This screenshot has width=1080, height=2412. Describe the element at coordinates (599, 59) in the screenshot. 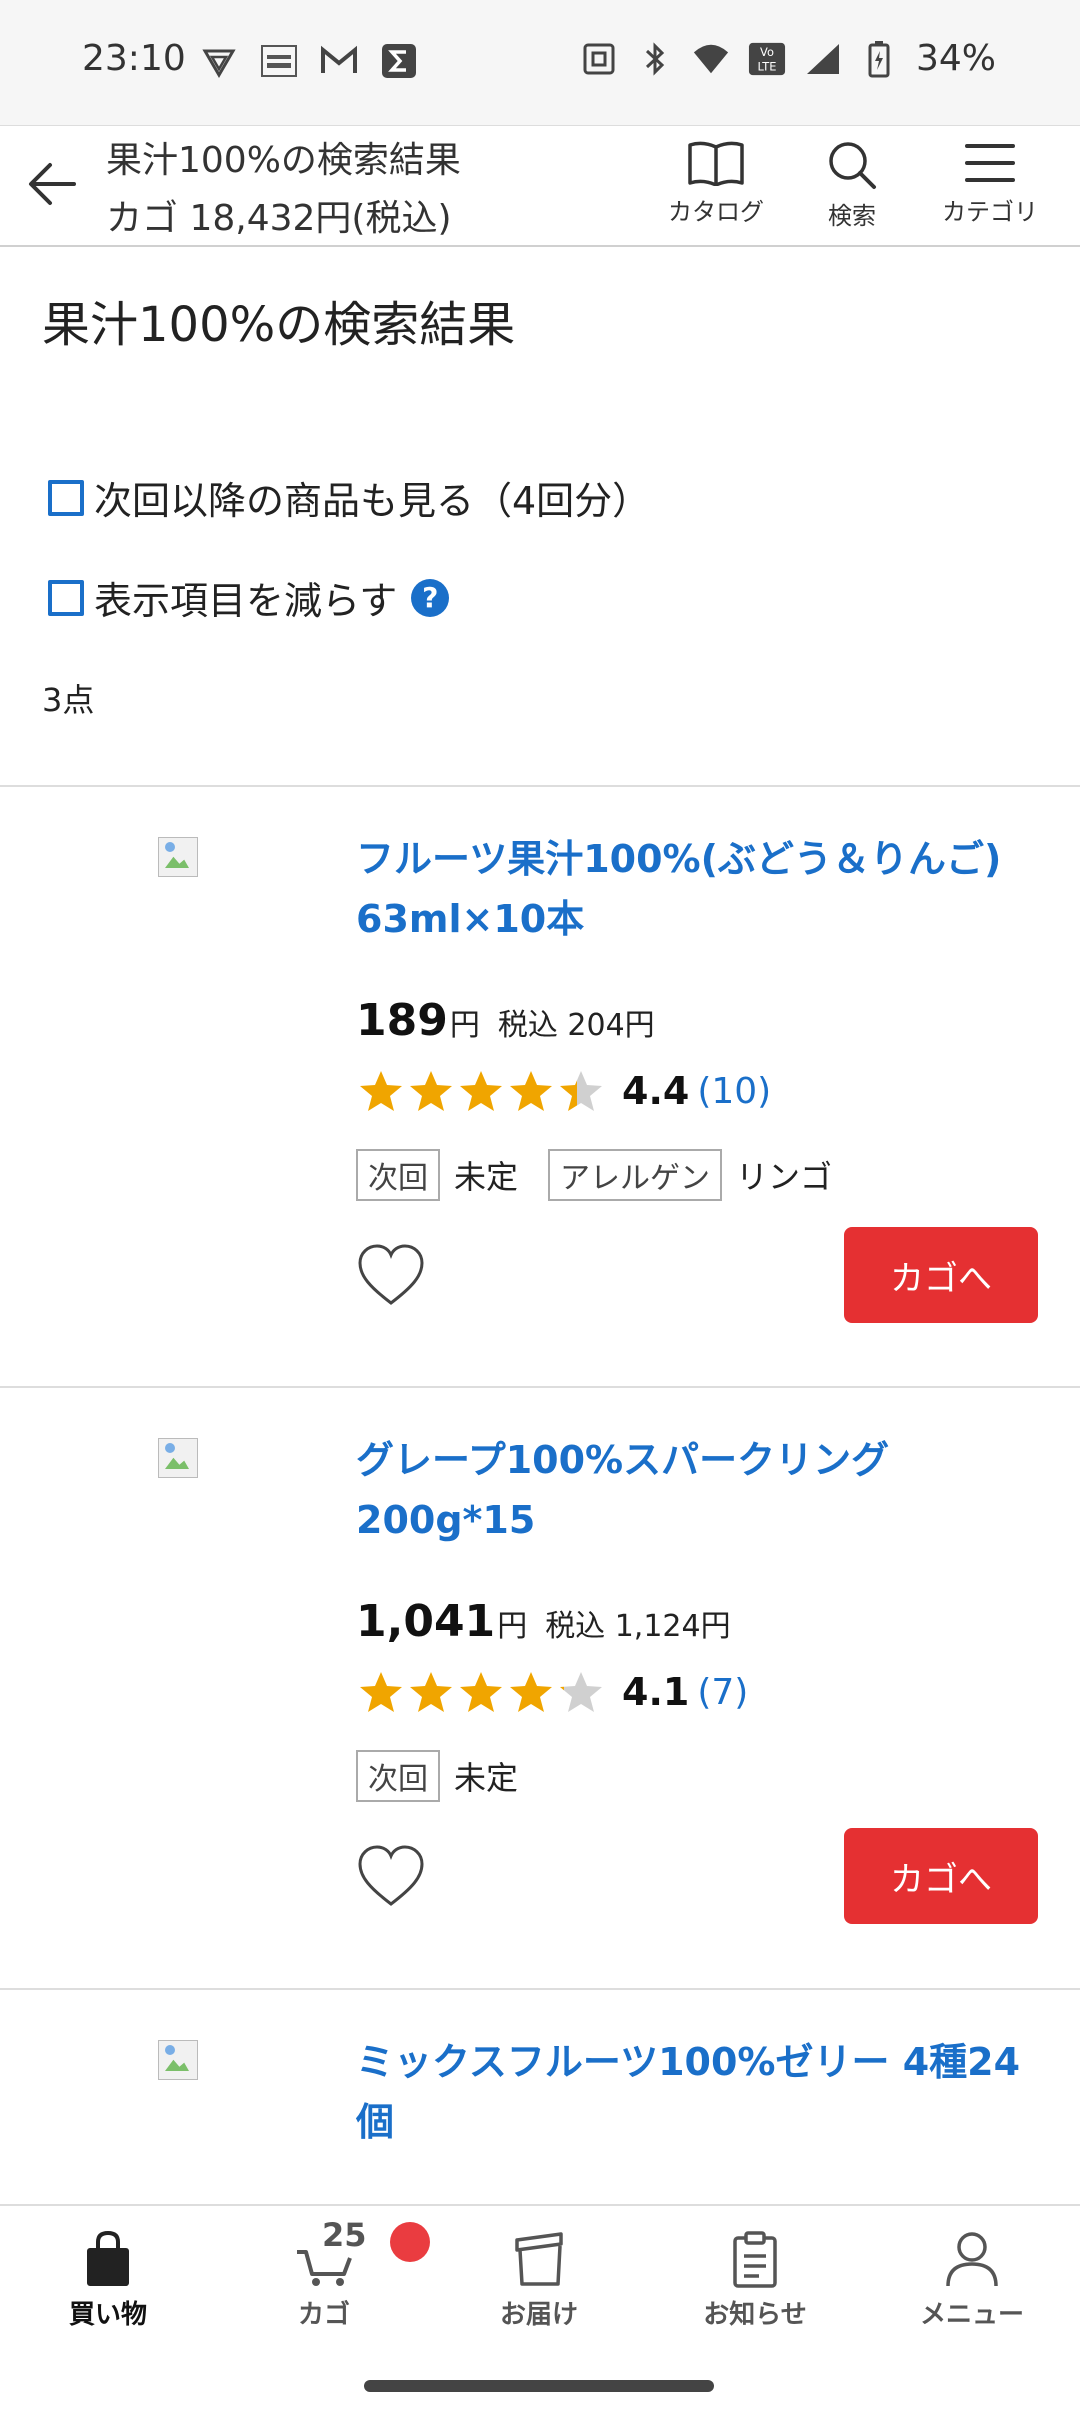

I see `nfc-icon` at that location.